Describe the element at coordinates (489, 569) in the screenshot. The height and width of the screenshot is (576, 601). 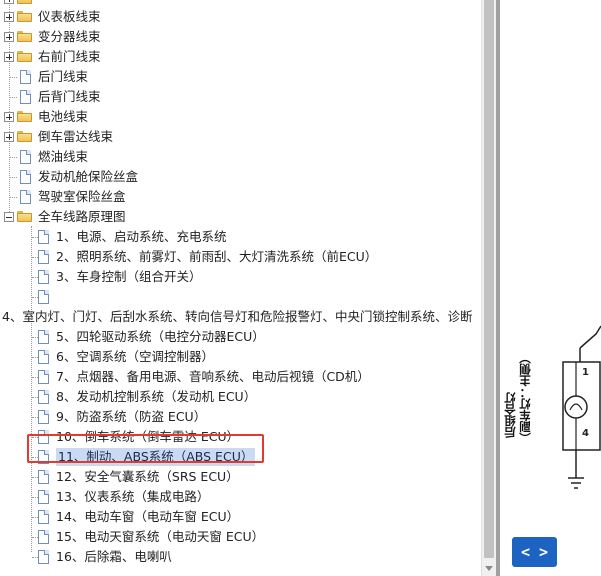
I see `scroll-down-arrow-icon` at that location.